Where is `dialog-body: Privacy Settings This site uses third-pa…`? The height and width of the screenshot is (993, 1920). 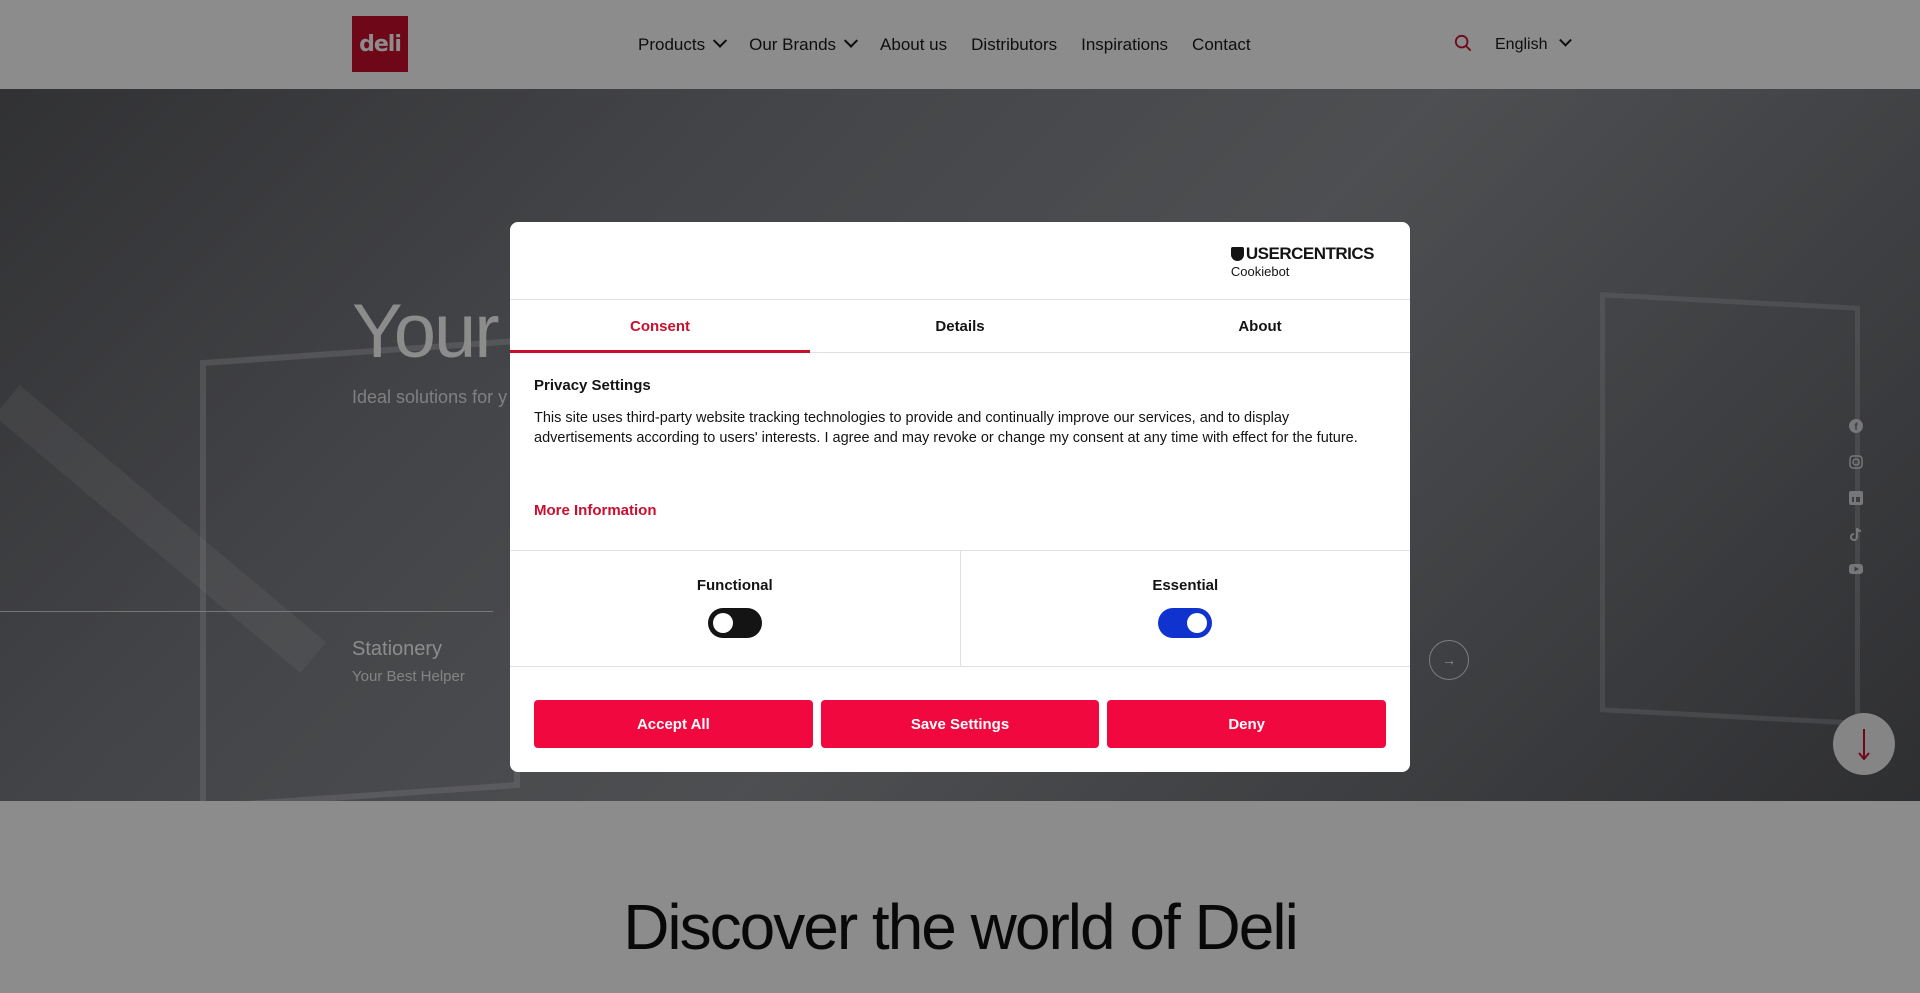
dialog-body: Privacy Settings This site uses third-pa… is located at coordinates (960, 451).